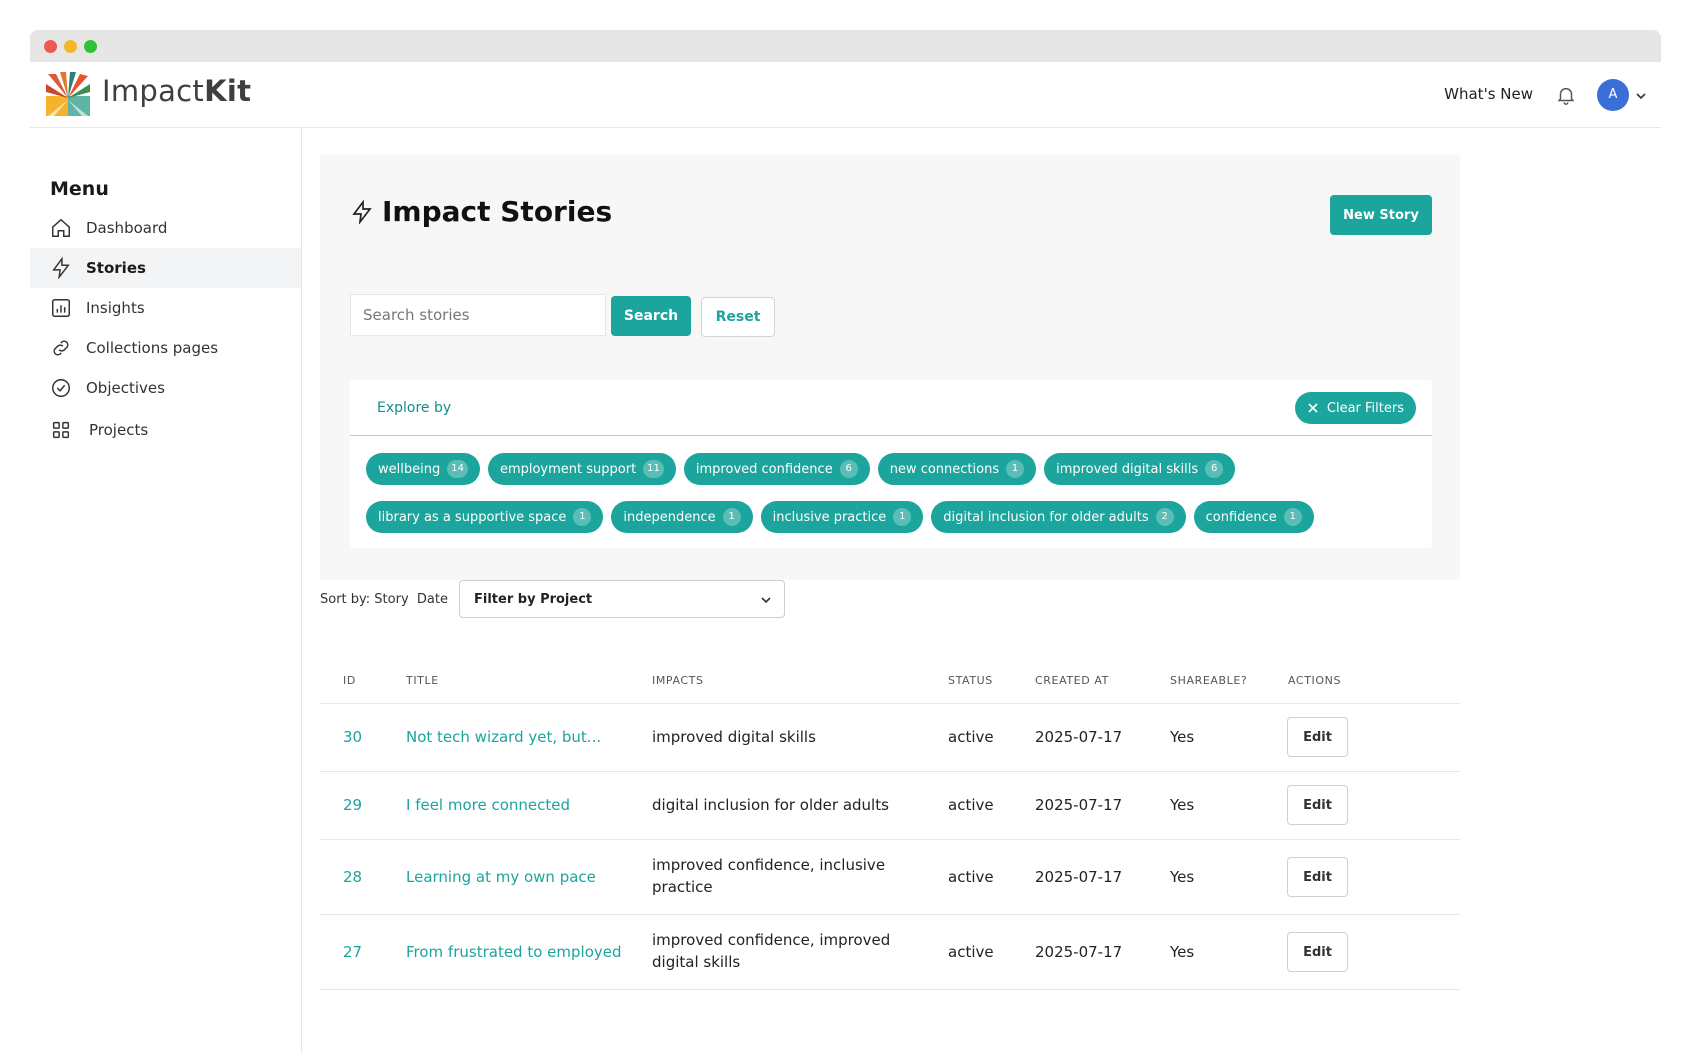 Image resolution: width=1691 pixels, height=1054 pixels. What do you see at coordinates (125, 388) in the screenshot?
I see `sidebar-item-label: Objectives` at bounding box center [125, 388].